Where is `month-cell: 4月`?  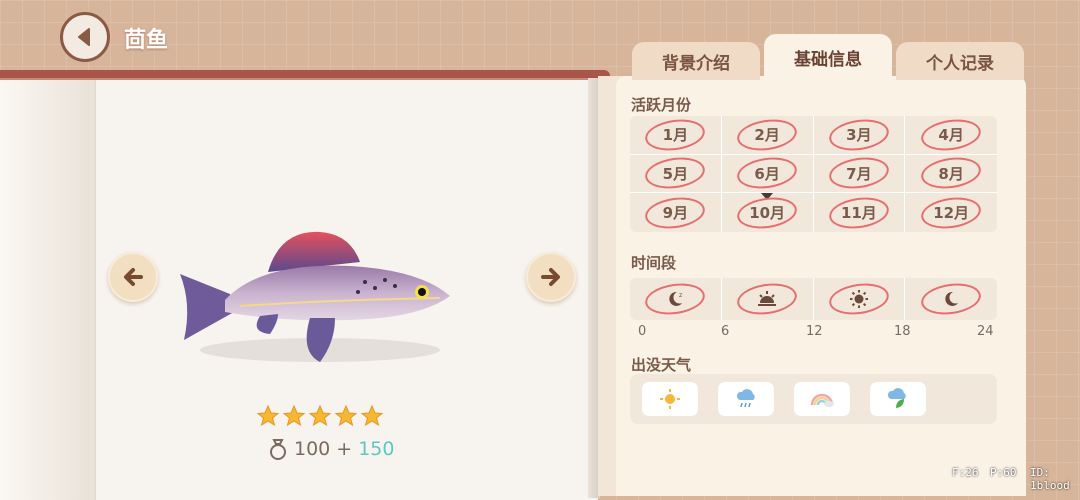
month-cell: 4月 is located at coordinates (951, 135).